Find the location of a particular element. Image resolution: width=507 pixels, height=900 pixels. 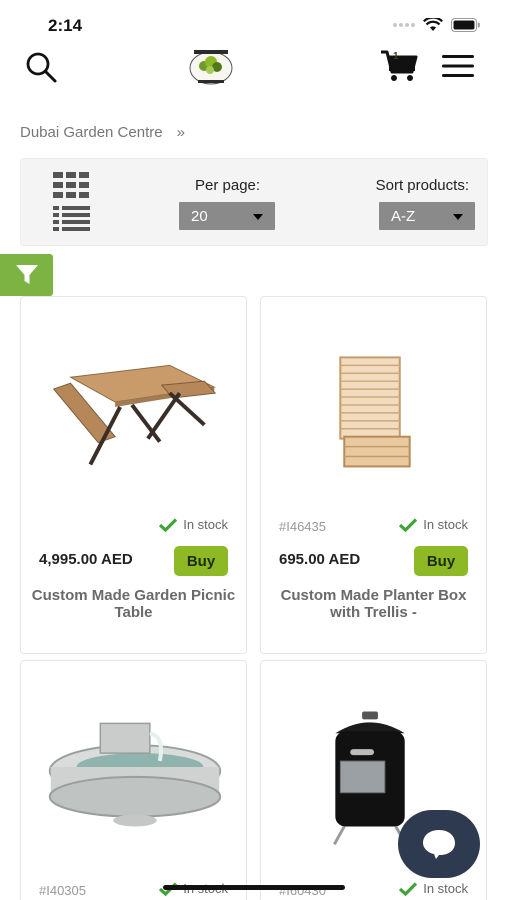

battery-icon is located at coordinates (465, 25).